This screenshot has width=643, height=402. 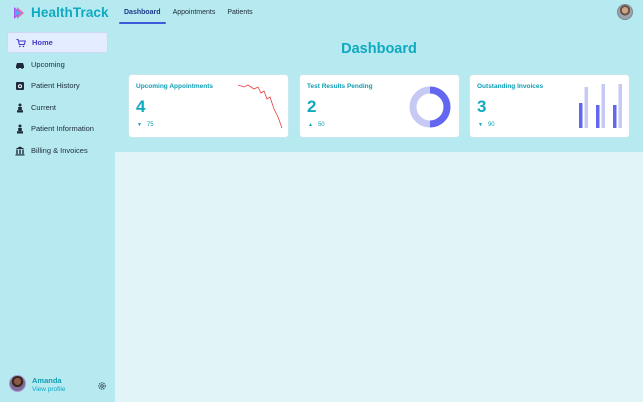 What do you see at coordinates (312, 106) in the screenshot?
I see `card-value: 2` at bounding box center [312, 106].